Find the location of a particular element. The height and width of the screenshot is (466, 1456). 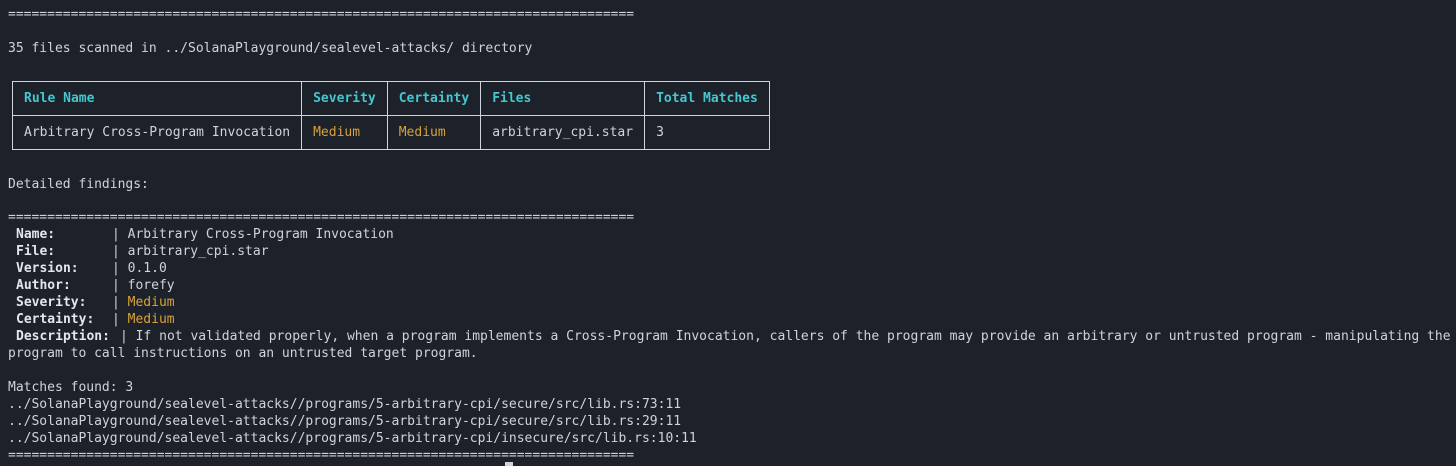

cell-rule-name: Arbitrary Cross-Program Invocation is located at coordinates (157, 132).